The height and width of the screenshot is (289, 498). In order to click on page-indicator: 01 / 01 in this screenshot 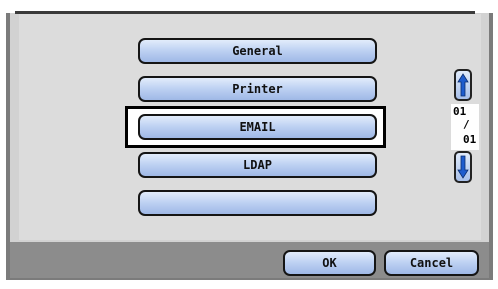, I will do `click(465, 127)`.